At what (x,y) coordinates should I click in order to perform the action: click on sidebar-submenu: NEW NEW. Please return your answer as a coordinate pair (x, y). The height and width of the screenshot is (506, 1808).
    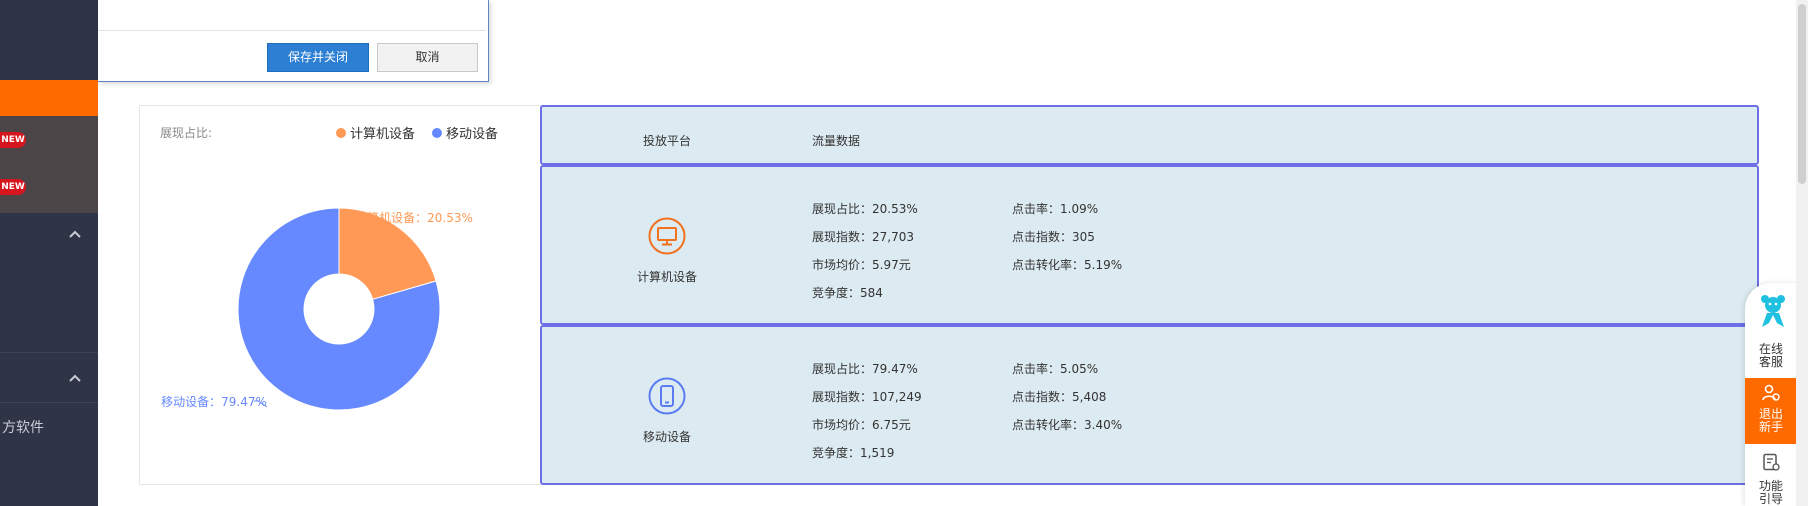
    Looking at the image, I should click on (49, 164).